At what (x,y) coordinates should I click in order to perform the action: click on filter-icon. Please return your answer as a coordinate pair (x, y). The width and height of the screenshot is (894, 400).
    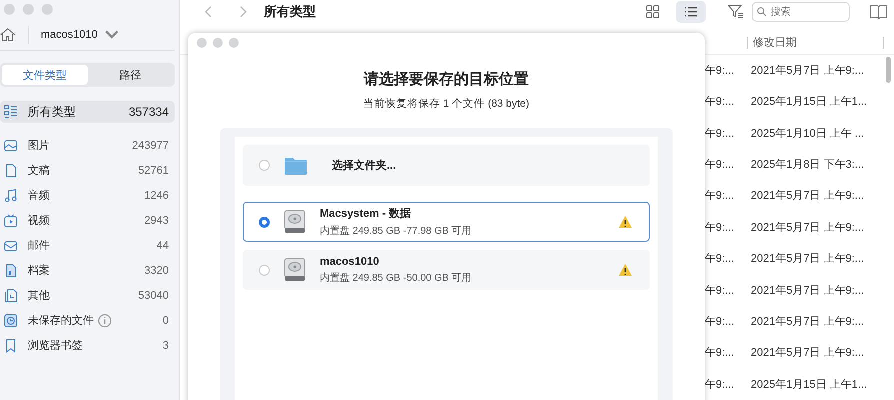
    Looking at the image, I should click on (736, 12).